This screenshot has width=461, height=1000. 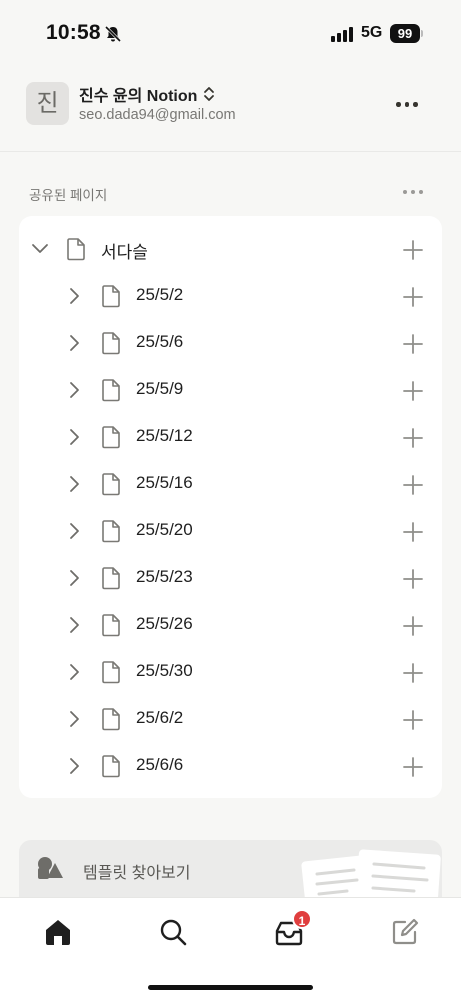 What do you see at coordinates (230, 296) in the screenshot?
I see `page-row: 25/5/2` at bounding box center [230, 296].